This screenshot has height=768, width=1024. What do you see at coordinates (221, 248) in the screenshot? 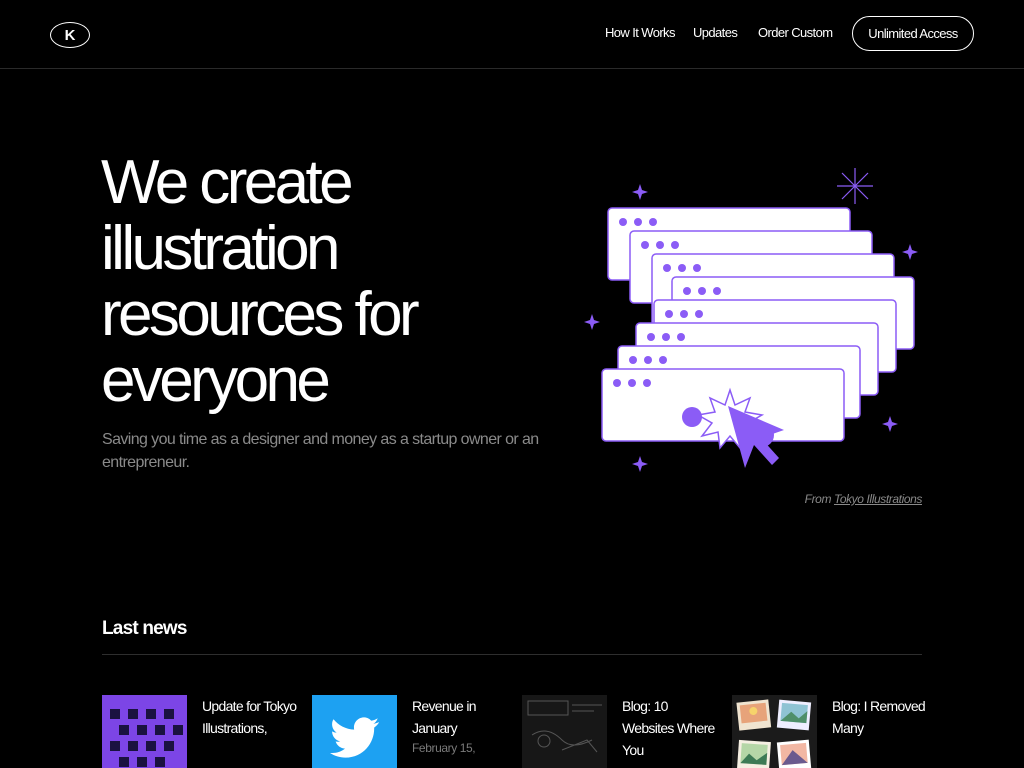
I see `hero-title-line: illustration` at bounding box center [221, 248].